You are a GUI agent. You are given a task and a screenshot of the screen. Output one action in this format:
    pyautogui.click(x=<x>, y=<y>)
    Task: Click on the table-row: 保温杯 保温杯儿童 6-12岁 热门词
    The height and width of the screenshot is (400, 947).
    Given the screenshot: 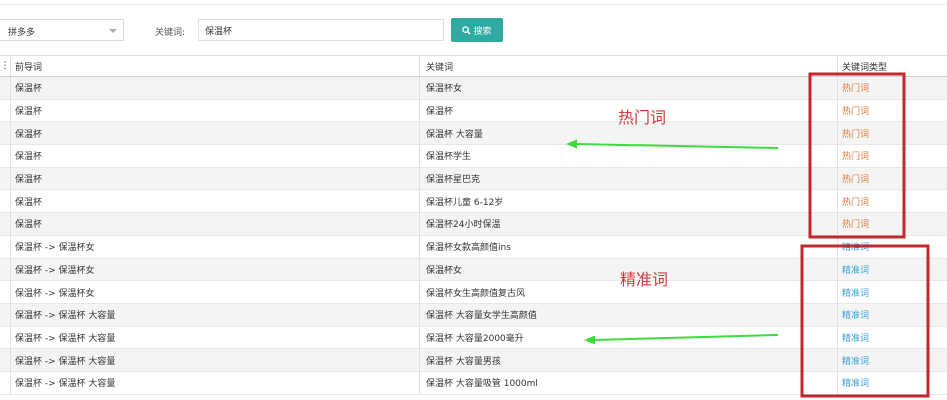 What is the action you would take?
    pyautogui.click(x=473, y=202)
    